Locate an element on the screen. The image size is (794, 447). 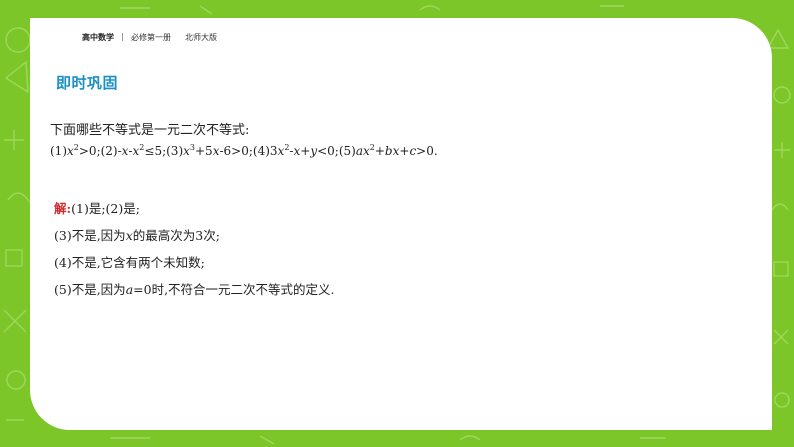
header-subject: 高中数学 is located at coordinates (98, 37).